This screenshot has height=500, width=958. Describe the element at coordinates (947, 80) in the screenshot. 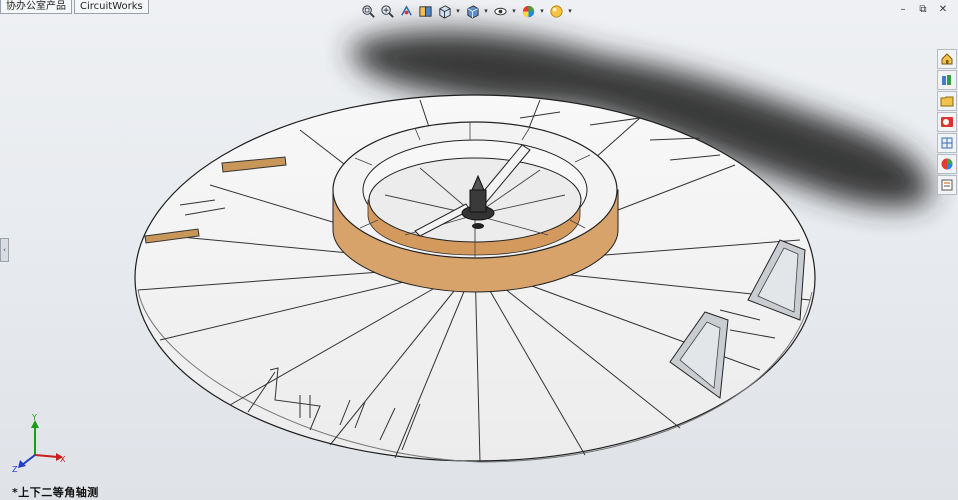

I see `design-library-icon` at that location.